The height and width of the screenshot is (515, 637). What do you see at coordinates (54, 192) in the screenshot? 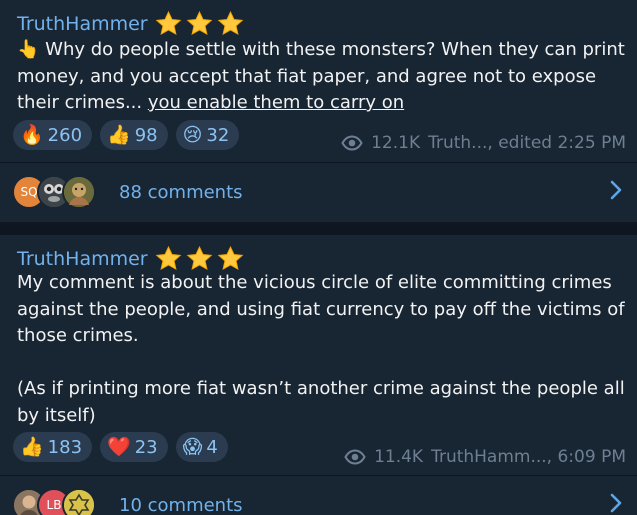
I see `commenter-avatars: SQ` at bounding box center [54, 192].